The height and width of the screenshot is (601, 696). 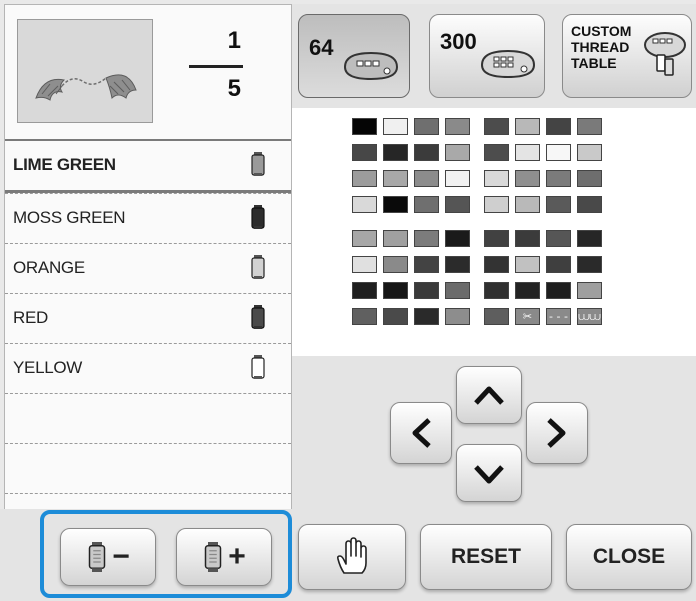 What do you see at coordinates (213, 557) in the screenshot?
I see `spool-icon` at bounding box center [213, 557].